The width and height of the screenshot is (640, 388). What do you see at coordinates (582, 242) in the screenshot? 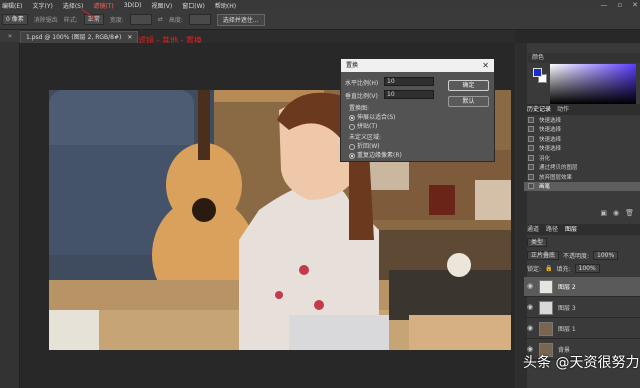
I see `layer-filter-row: 类型` at bounding box center [582, 242].